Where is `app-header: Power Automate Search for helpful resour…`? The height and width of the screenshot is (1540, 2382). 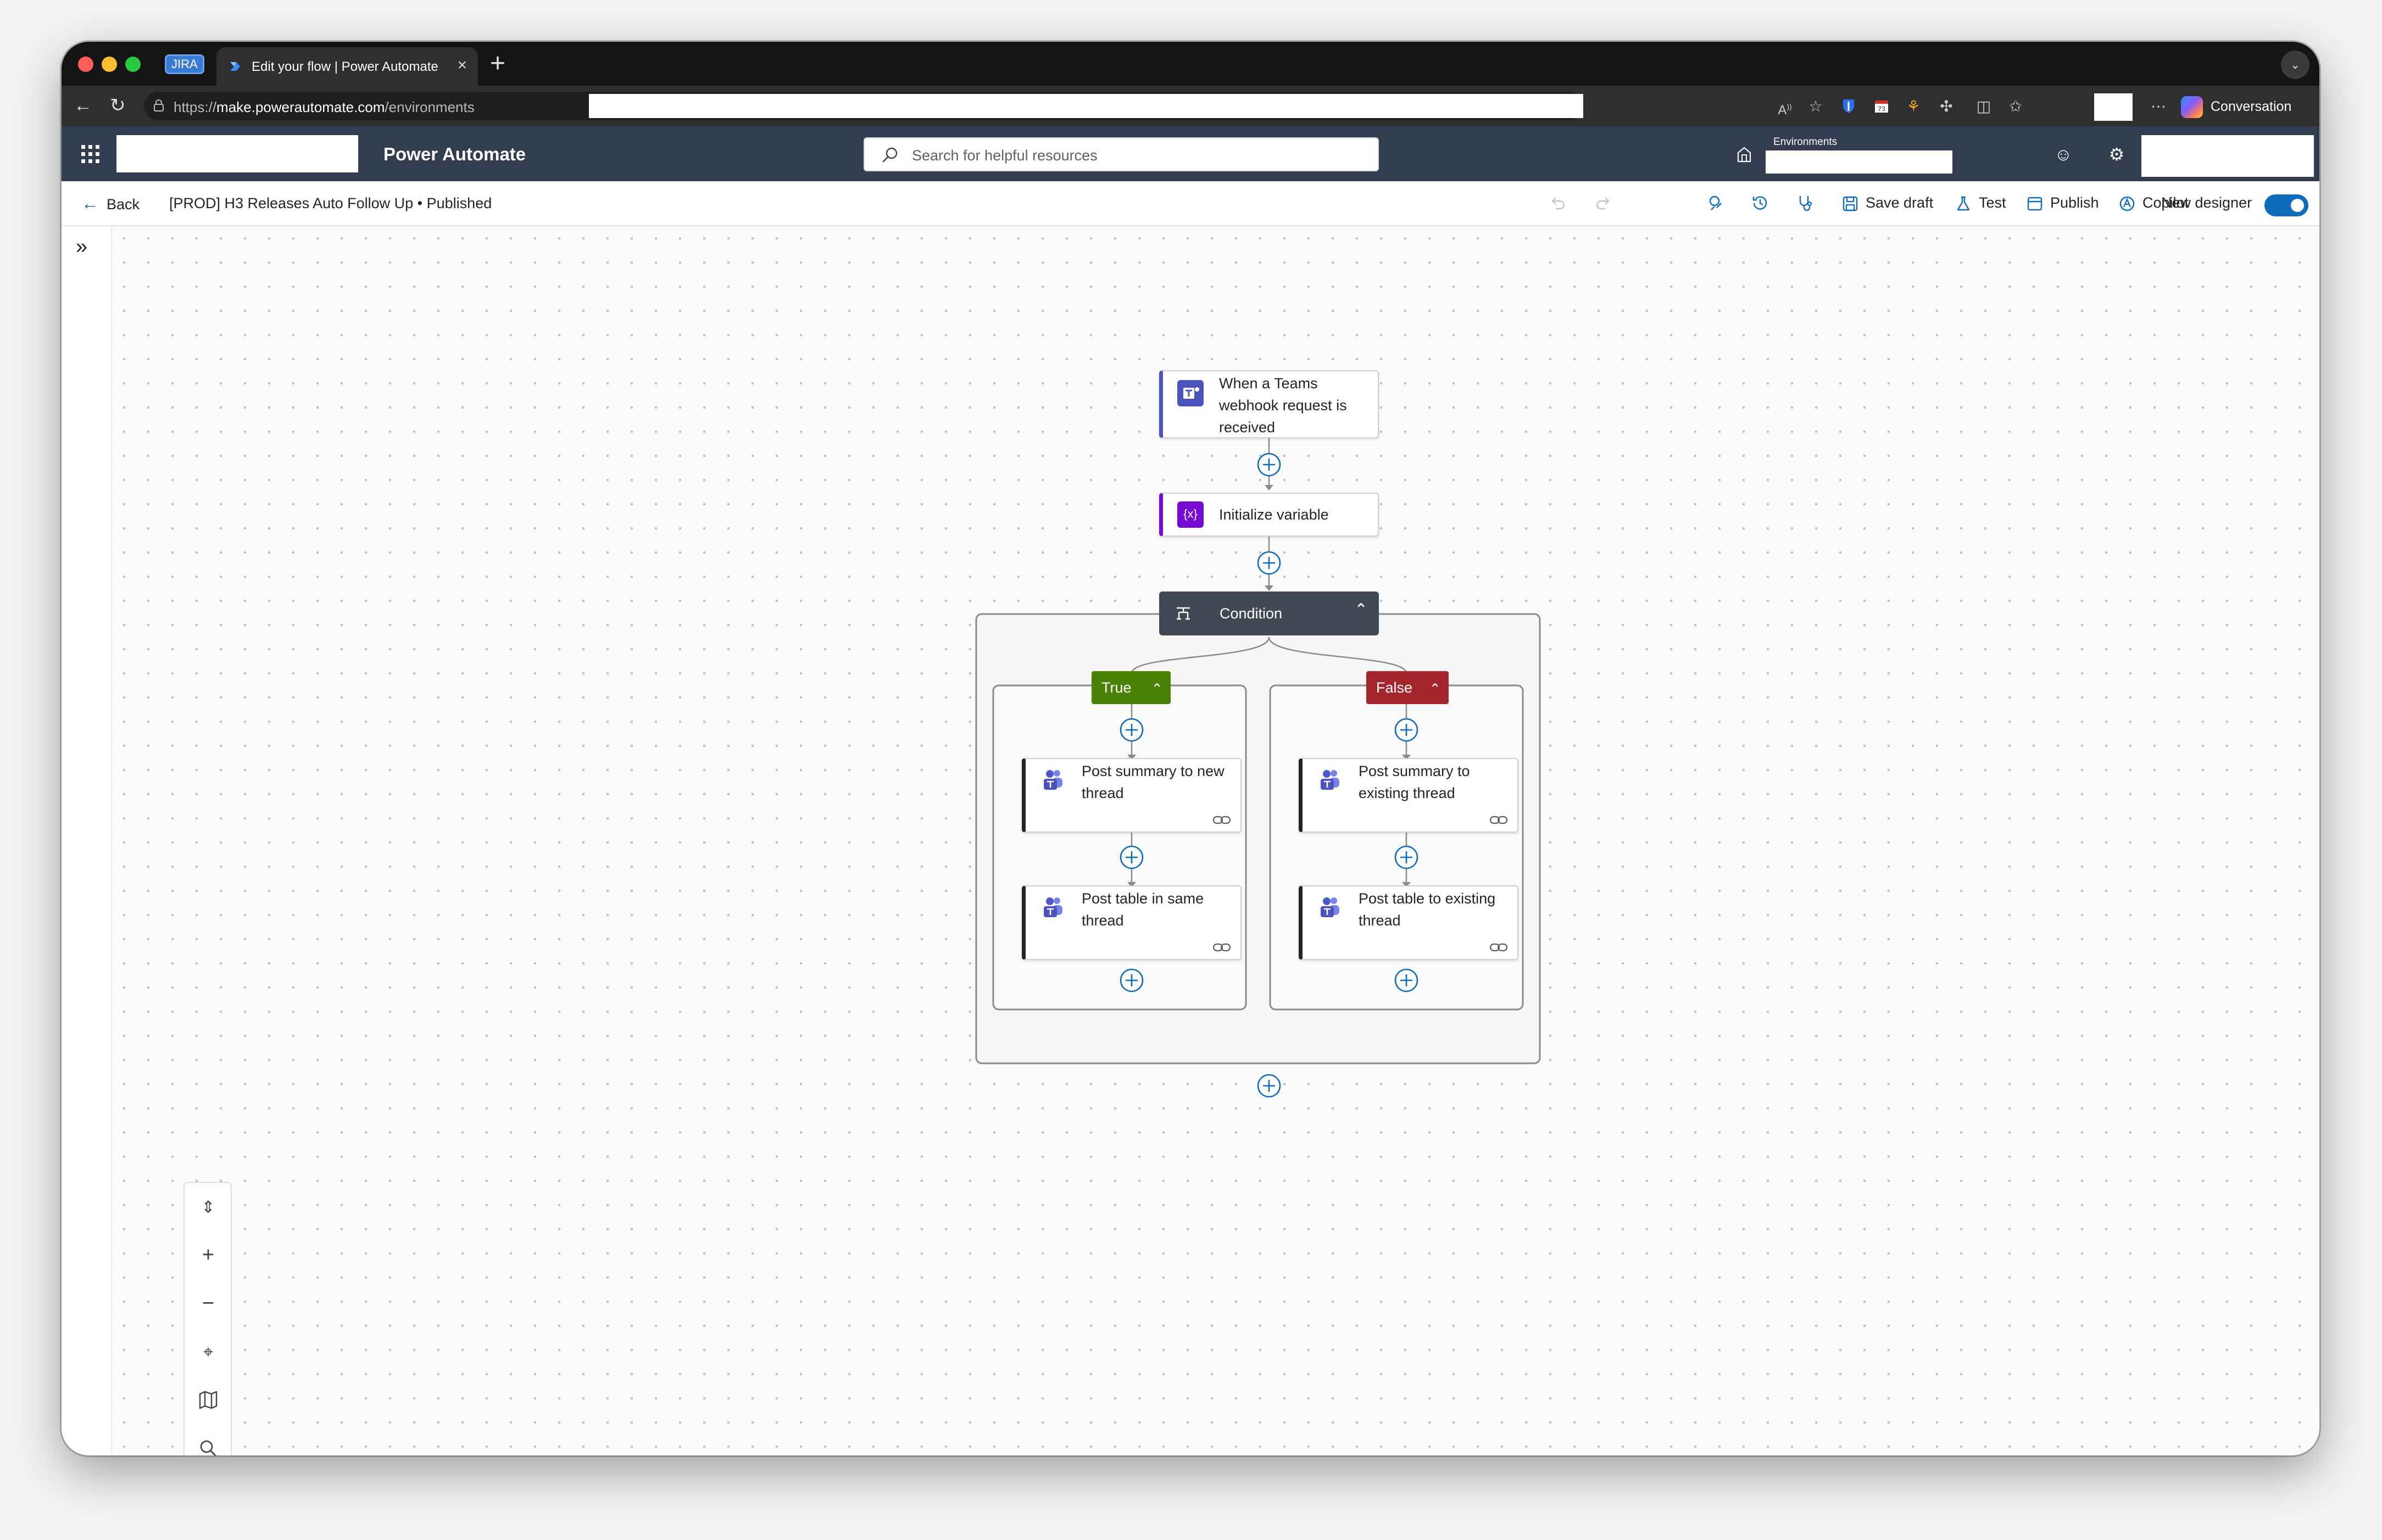 app-header: Power Automate Search for helpful resour… is located at coordinates (1190, 153).